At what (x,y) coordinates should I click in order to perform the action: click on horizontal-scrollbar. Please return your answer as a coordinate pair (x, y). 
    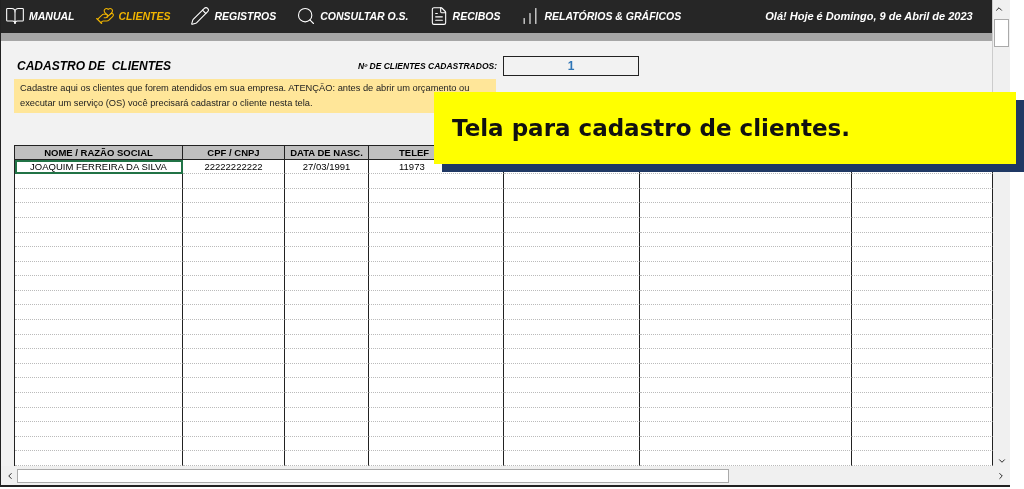
    Looking at the image, I should click on (505, 475).